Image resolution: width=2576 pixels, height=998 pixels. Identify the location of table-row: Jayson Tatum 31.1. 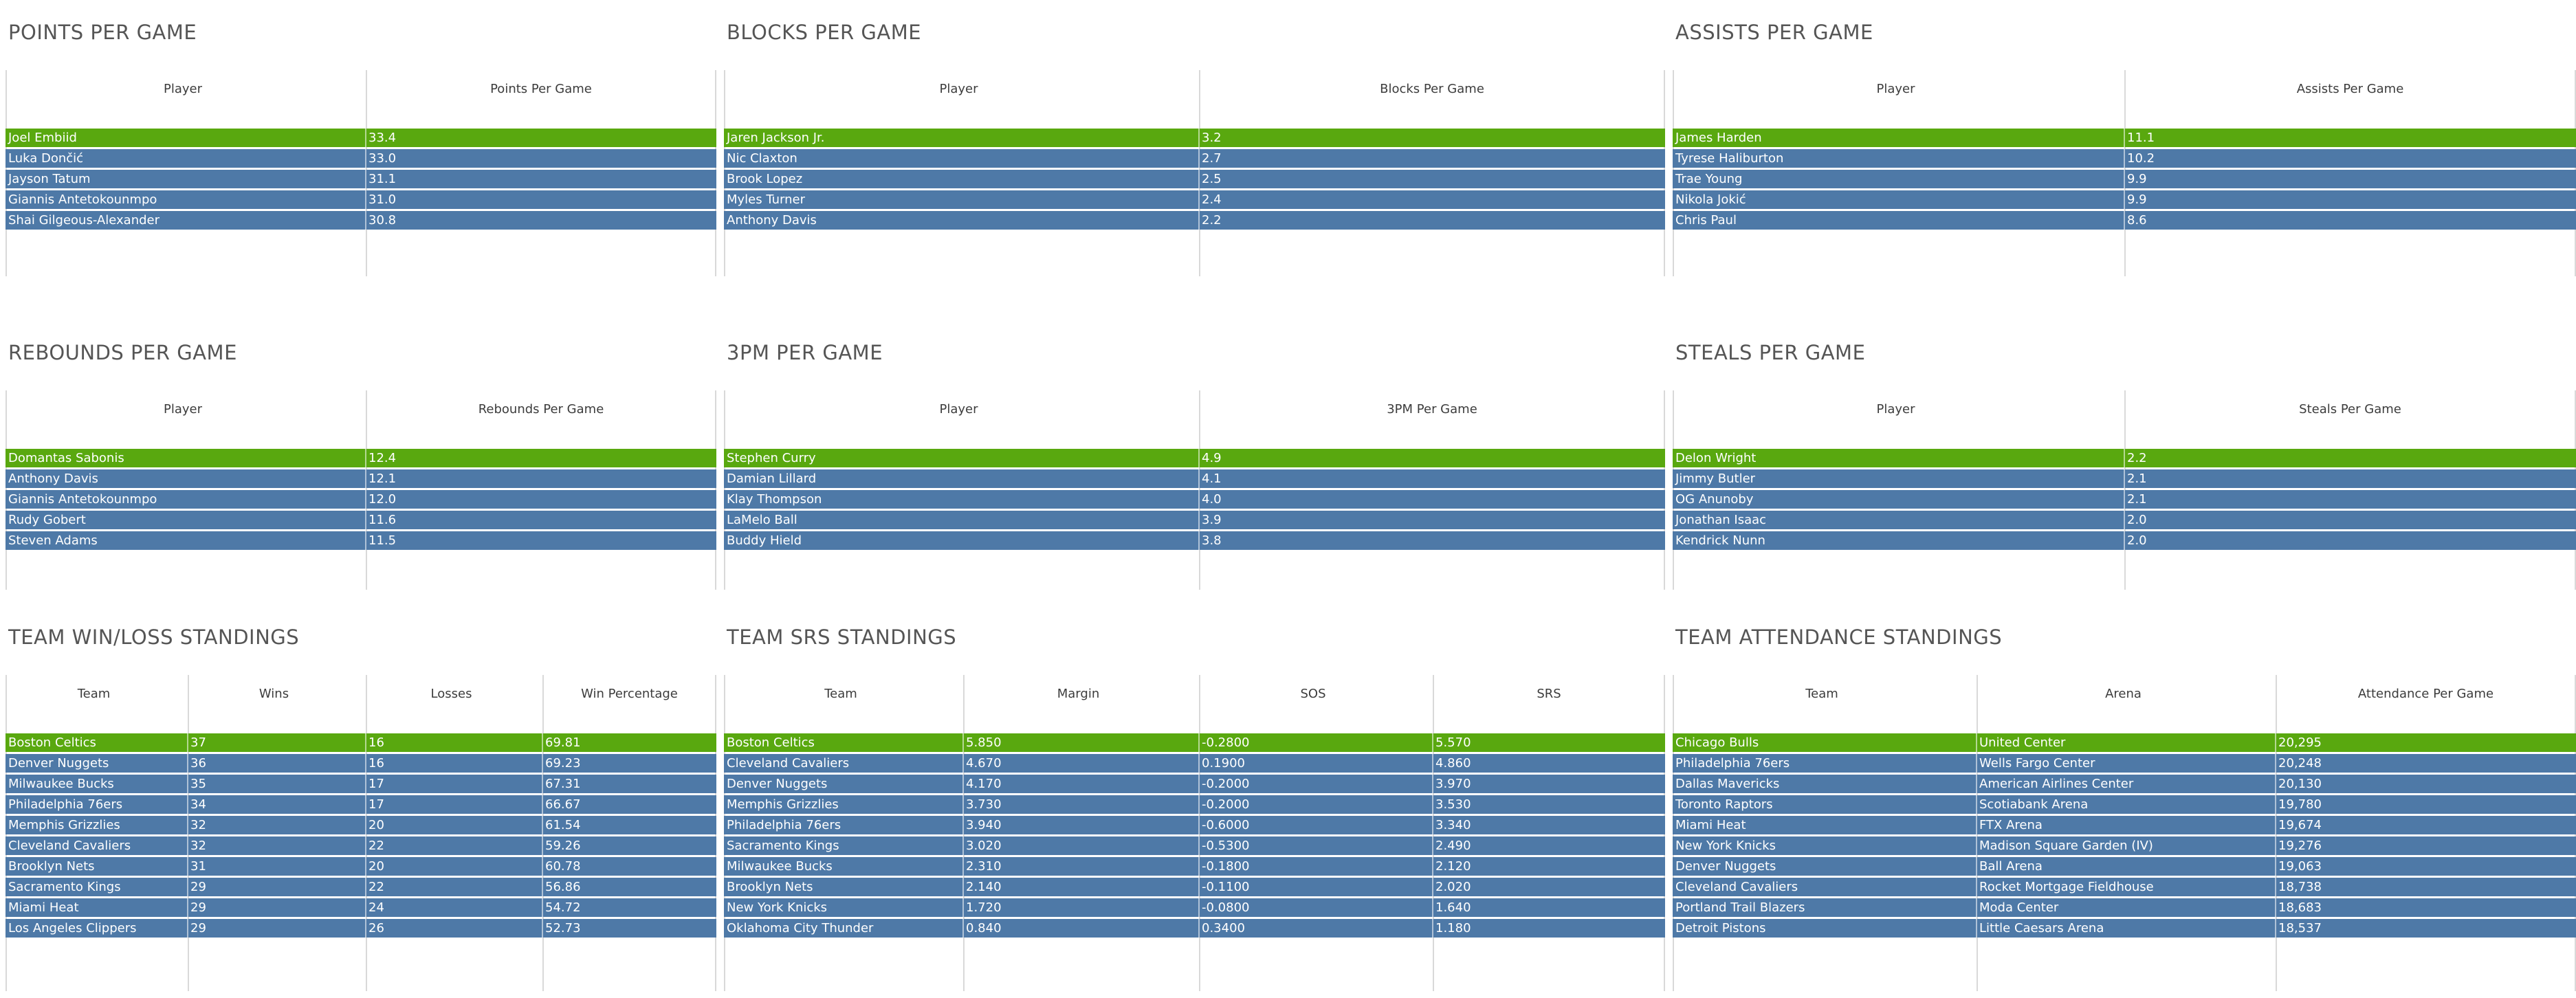
(360, 179).